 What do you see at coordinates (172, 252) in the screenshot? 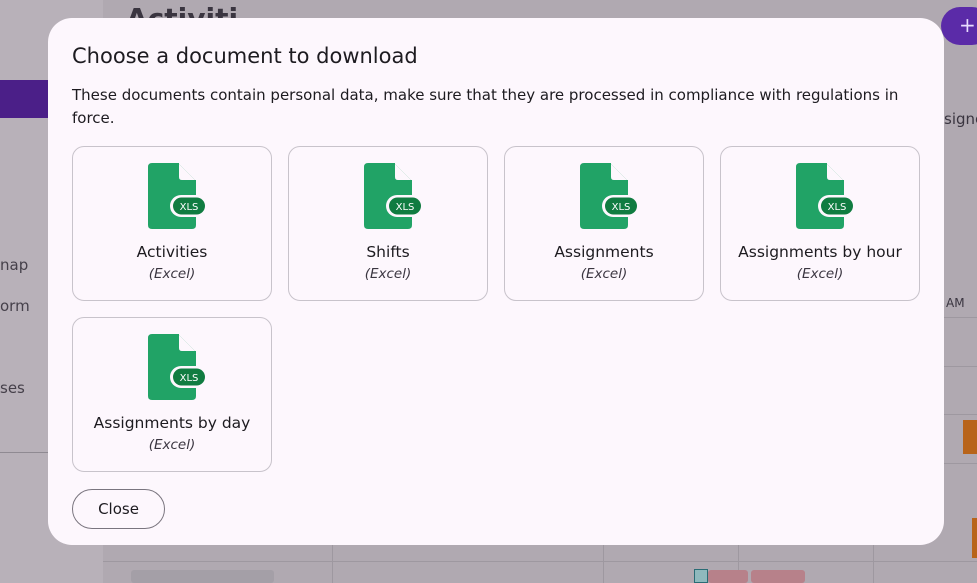
I see `document-label: Activities` at bounding box center [172, 252].